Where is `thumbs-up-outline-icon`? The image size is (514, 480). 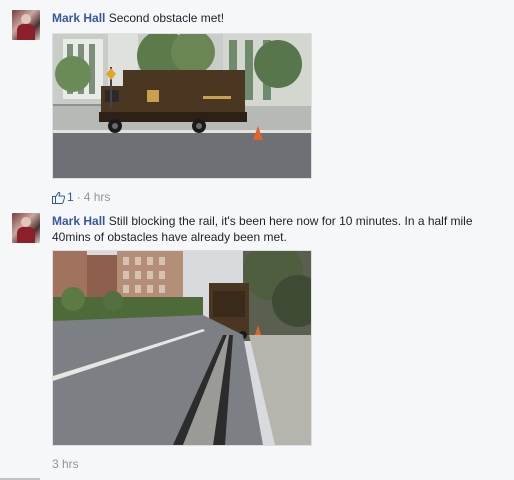
thumbs-up-outline-icon is located at coordinates (58, 197).